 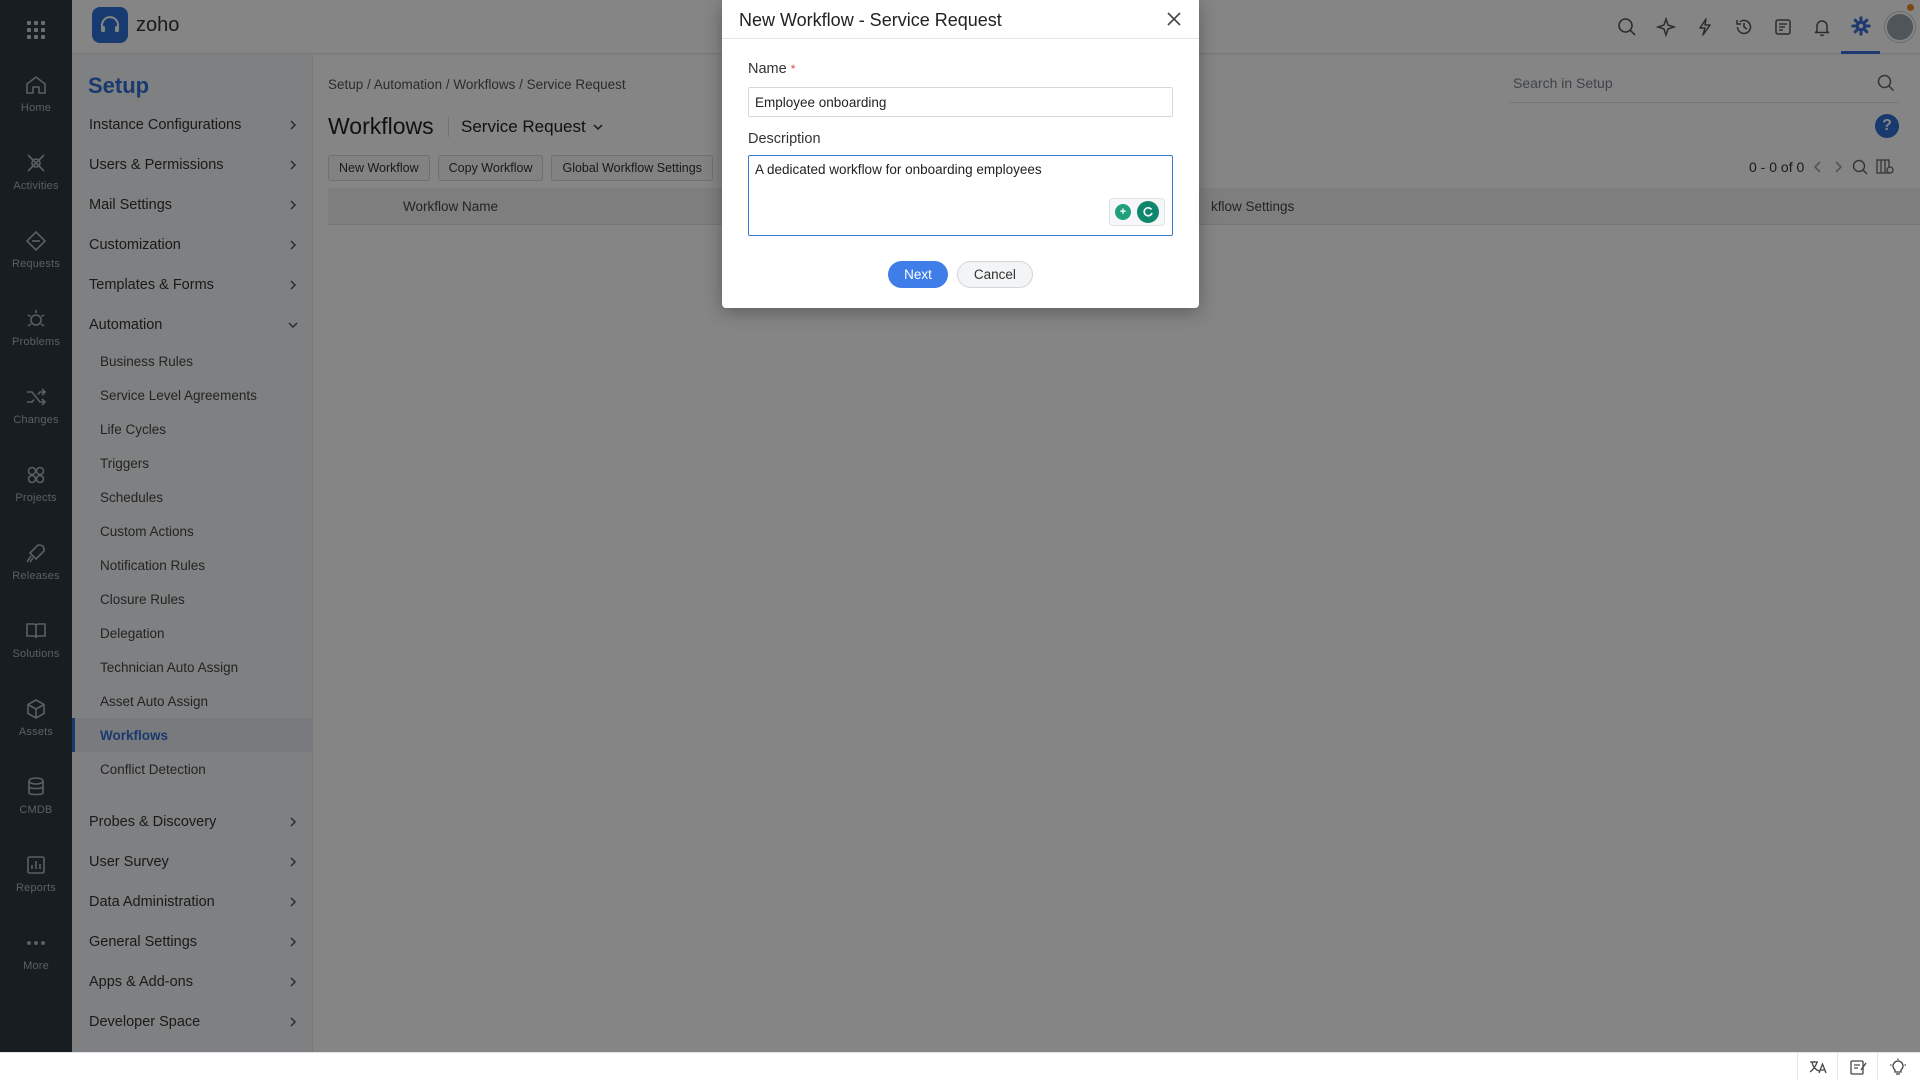 I want to click on dialog-header: New Workflow - Service Request, so click(x=960, y=19).